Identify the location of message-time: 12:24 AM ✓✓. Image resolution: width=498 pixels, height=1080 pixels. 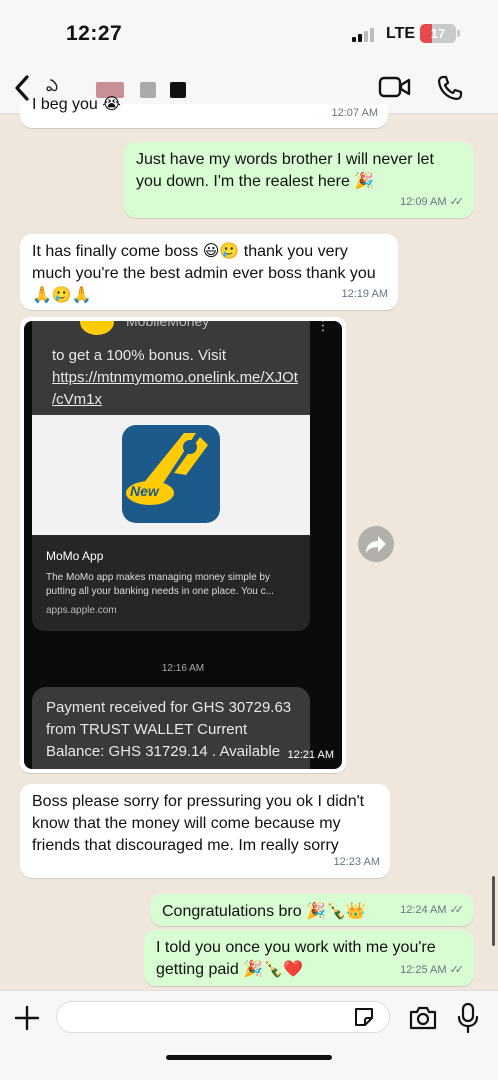
(432, 910).